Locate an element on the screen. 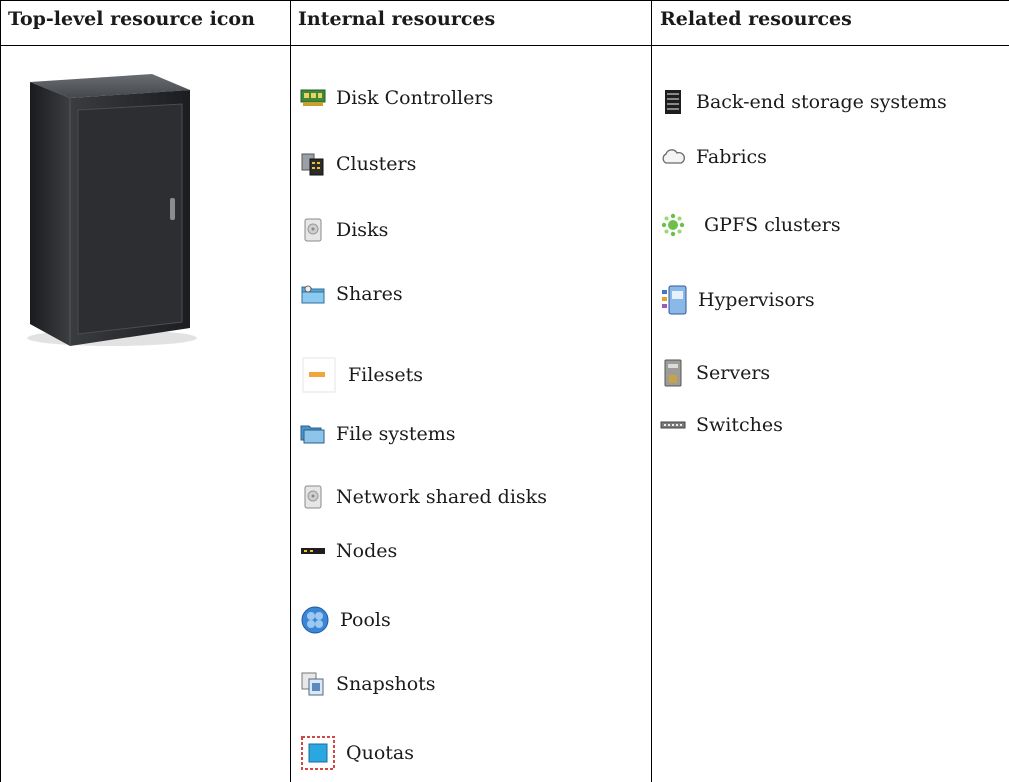 The height and width of the screenshot is (782, 1009). clusters-icon is located at coordinates (313, 164).